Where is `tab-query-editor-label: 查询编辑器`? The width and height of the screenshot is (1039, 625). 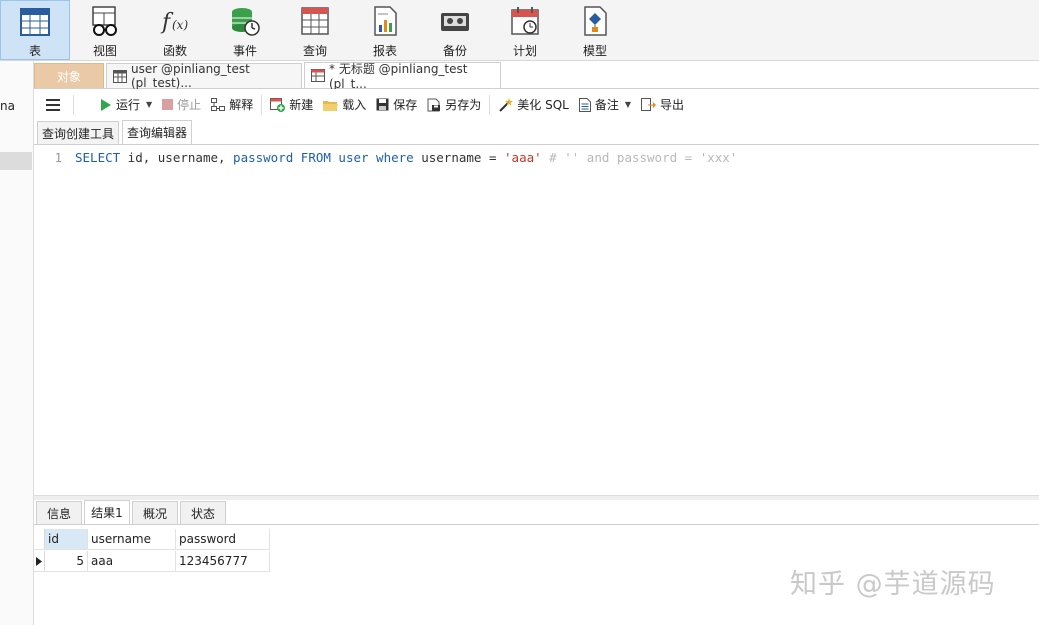
tab-query-editor-label: 查询编辑器 is located at coordinates (157, 133).